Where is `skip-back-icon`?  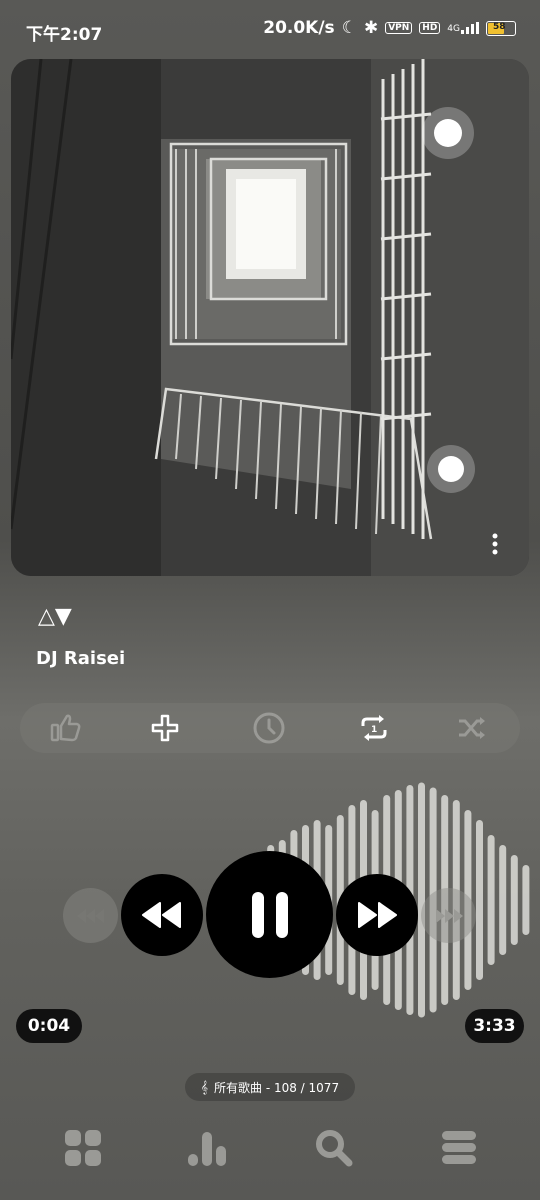
skip-back-icon is located at coordinates (90, 915).